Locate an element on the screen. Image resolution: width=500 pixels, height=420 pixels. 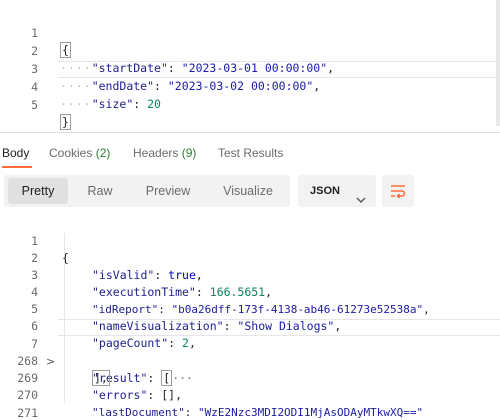
json-value: "2023-03-02 00:00:00" is located at coordinates (240, 86).